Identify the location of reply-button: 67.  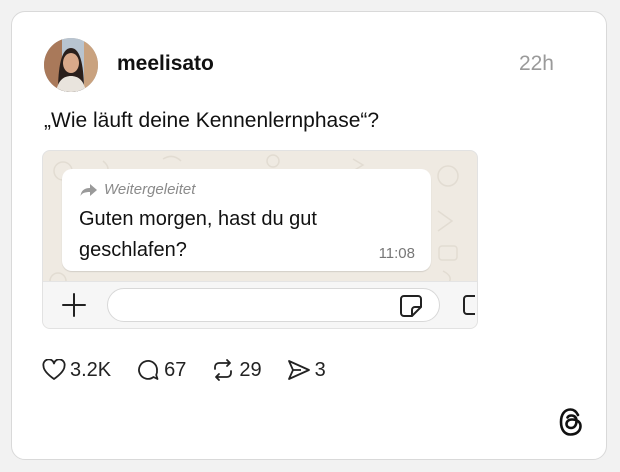
(161, 370).